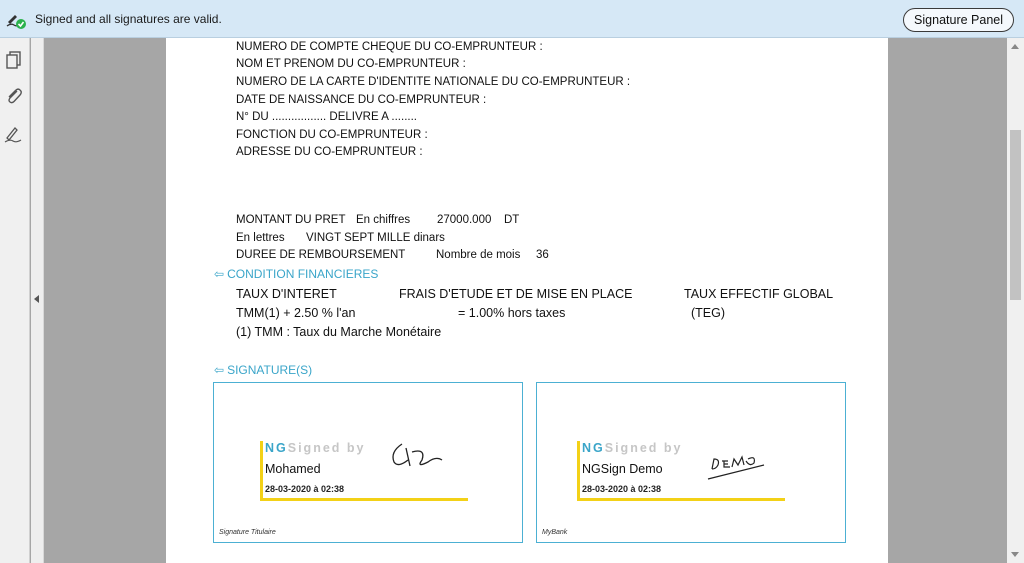 Image resolution: width=1024 pixels, height=563 pixels. I want to click on scroll-up-arrow-icon, so click(1015, 46).